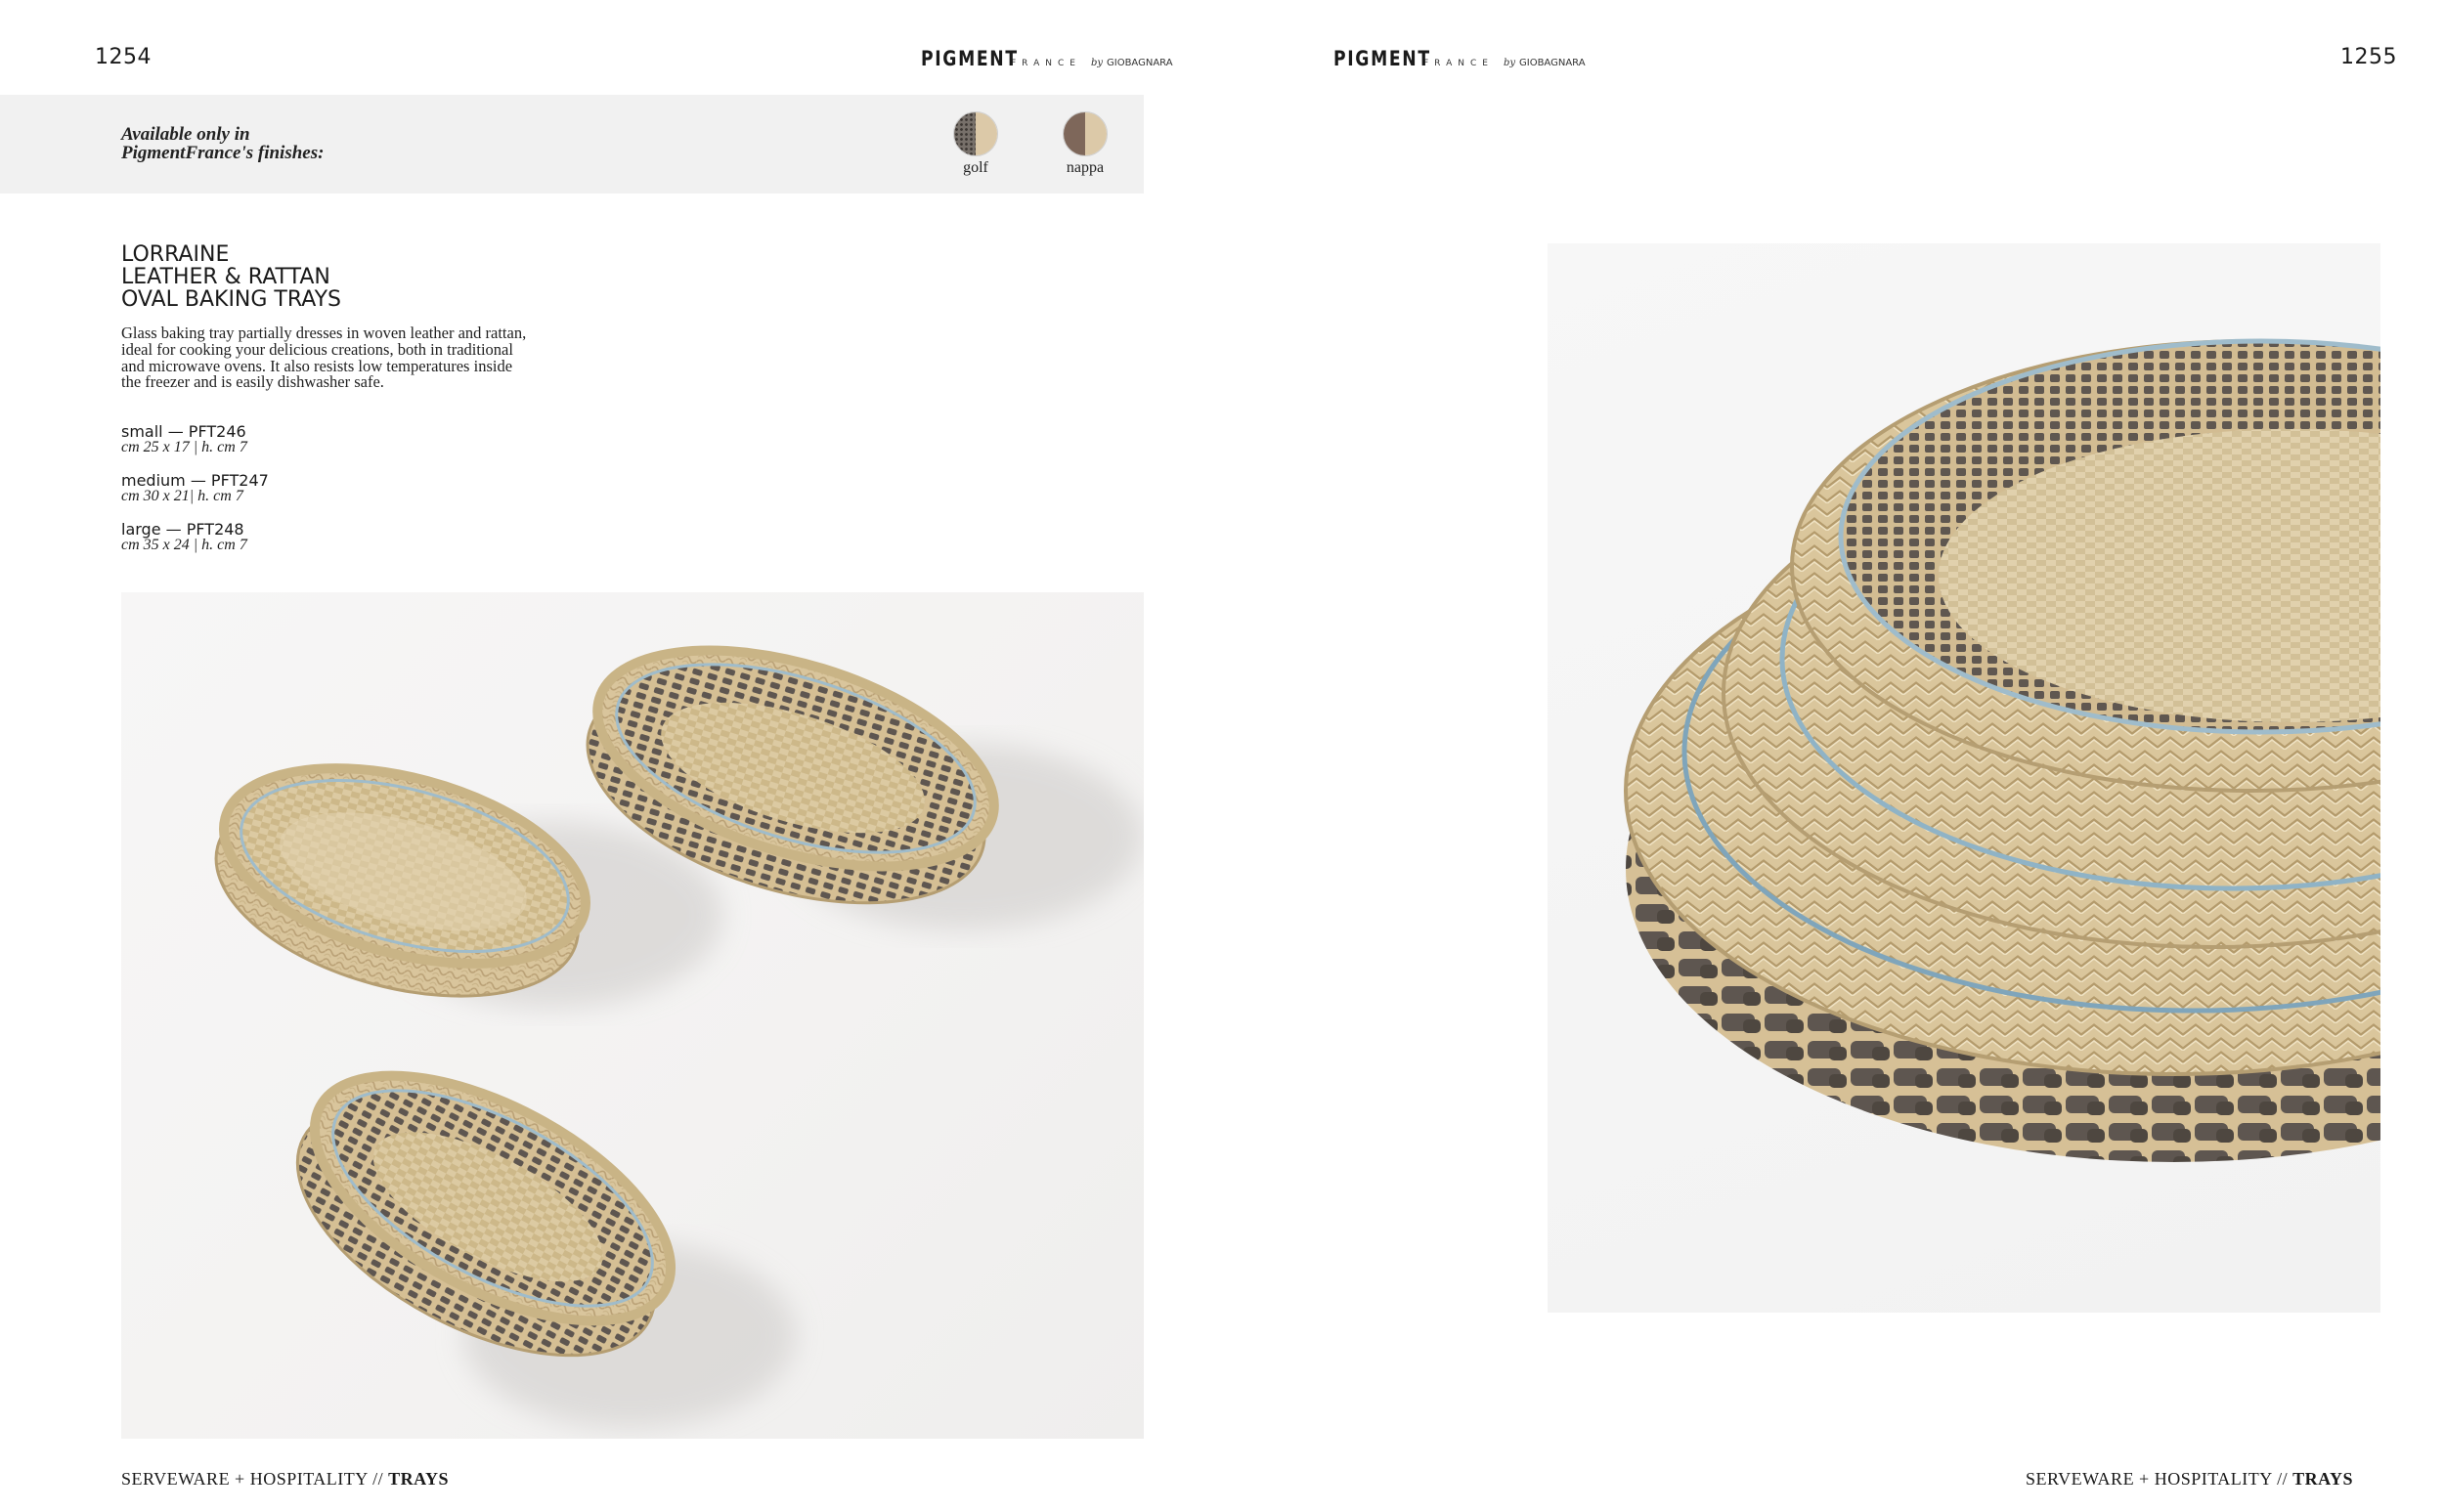  I want to click on variant-dims: cm 25 x 17 | h. cm 7, so click(184, 447).